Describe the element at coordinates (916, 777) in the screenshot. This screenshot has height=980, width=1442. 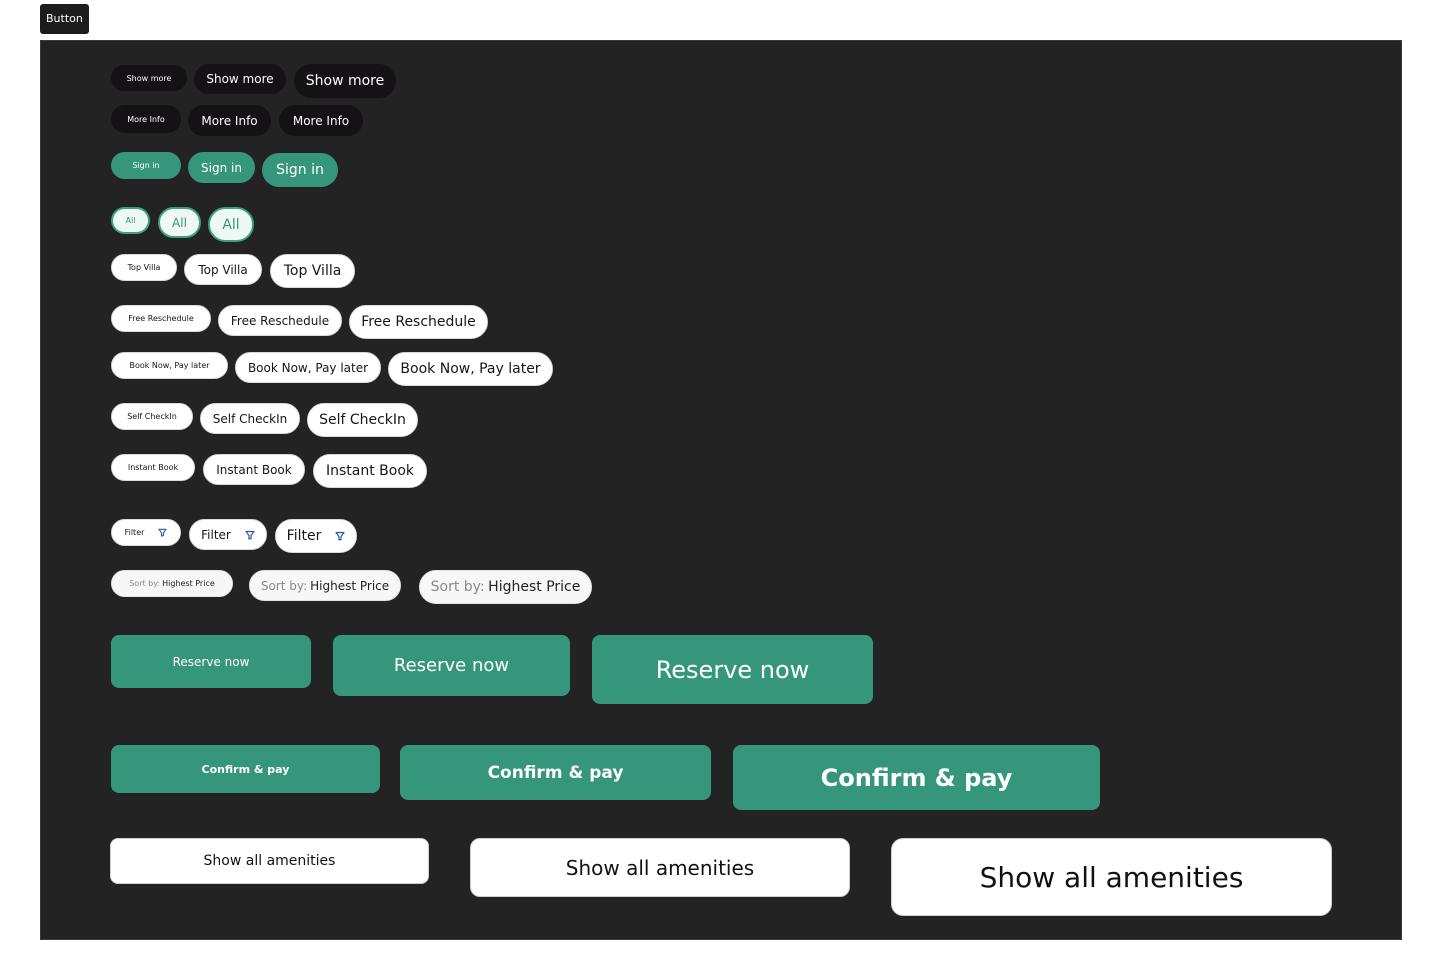
I see `confirm-pay-button-large: Confirm & pay` at that location.